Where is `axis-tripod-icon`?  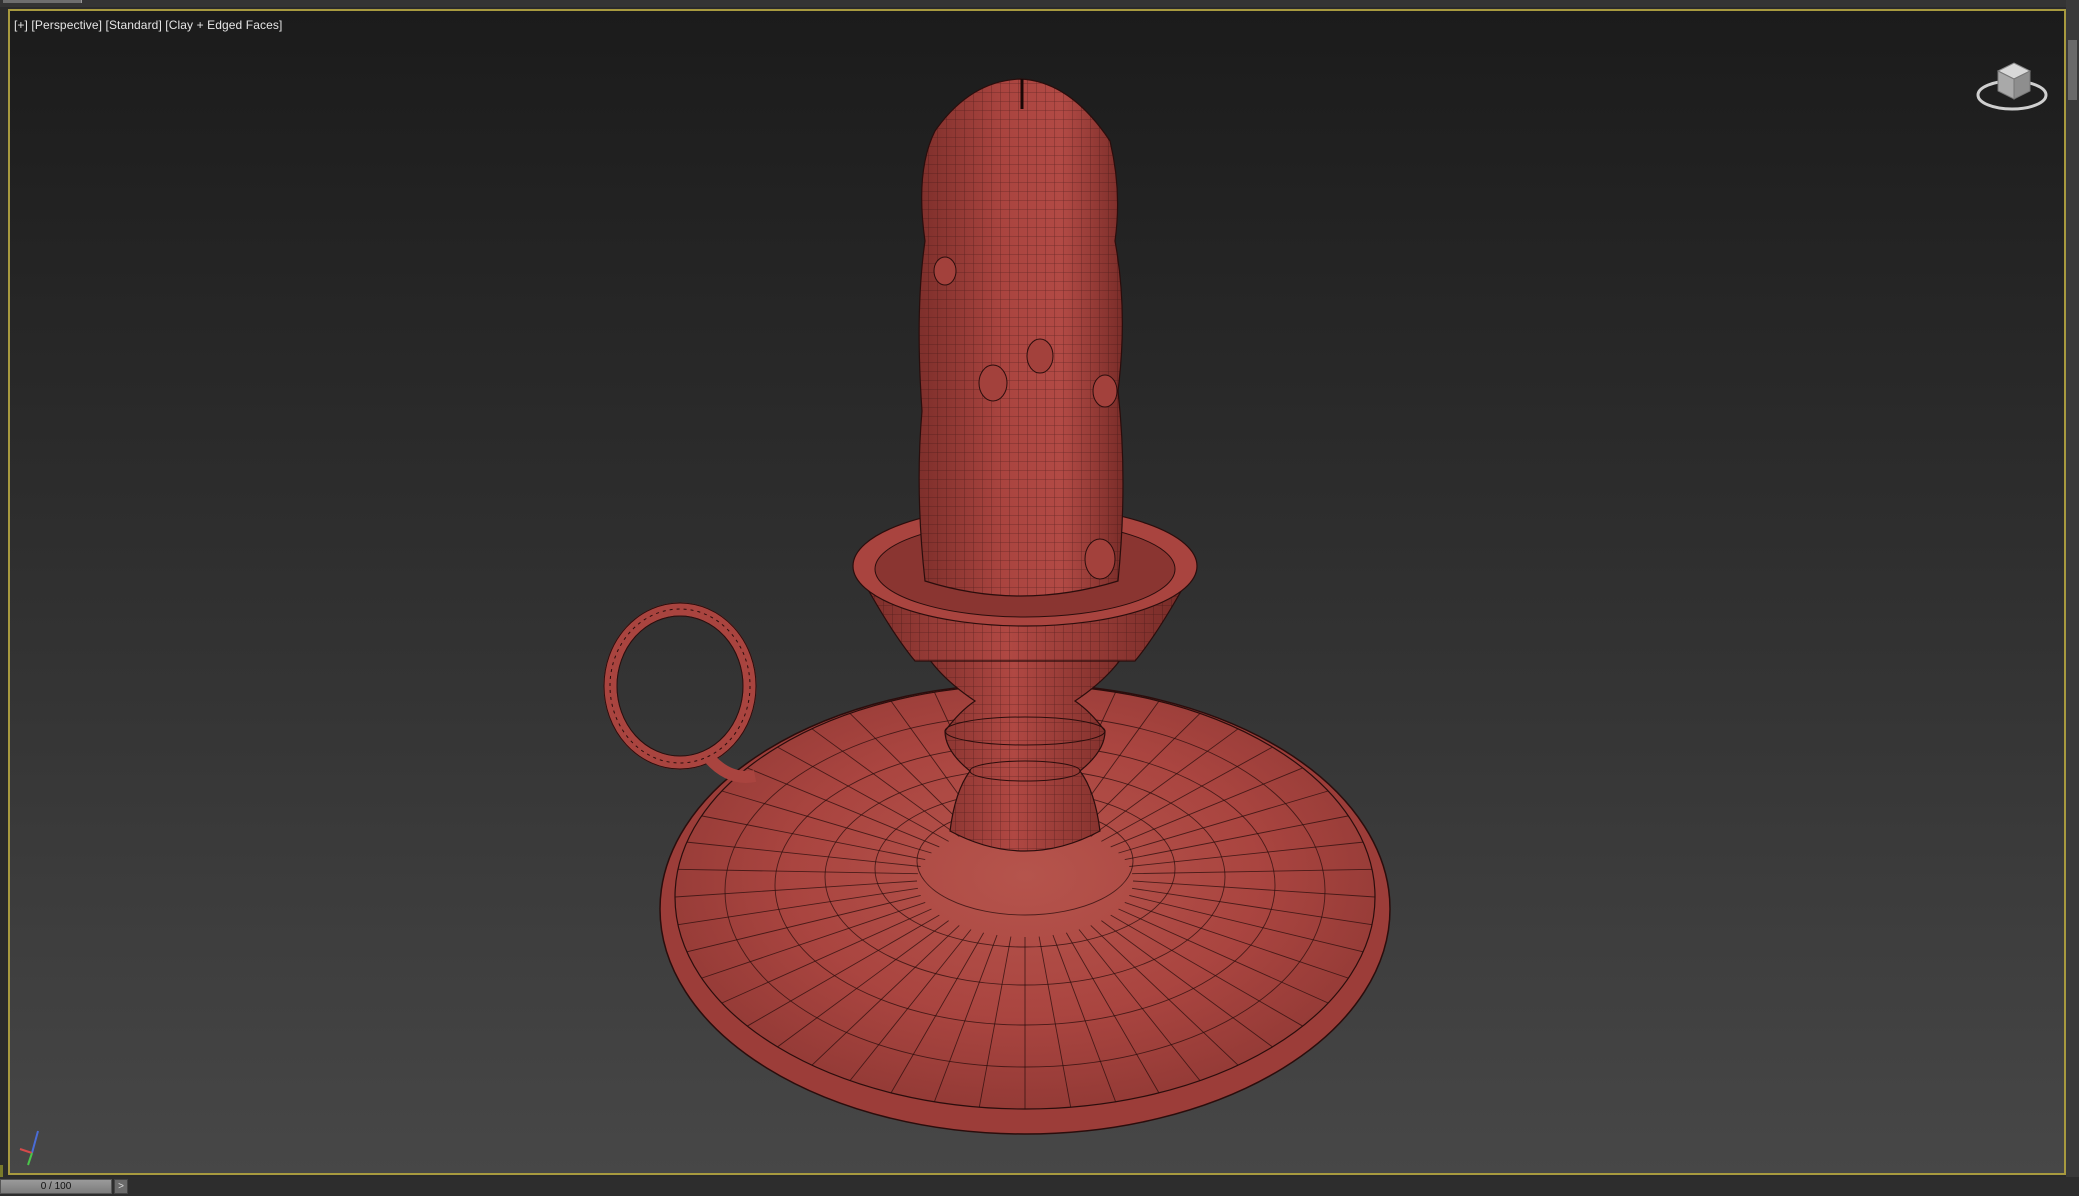 axis-tripod-icon is located at coordinates (29, 1148).